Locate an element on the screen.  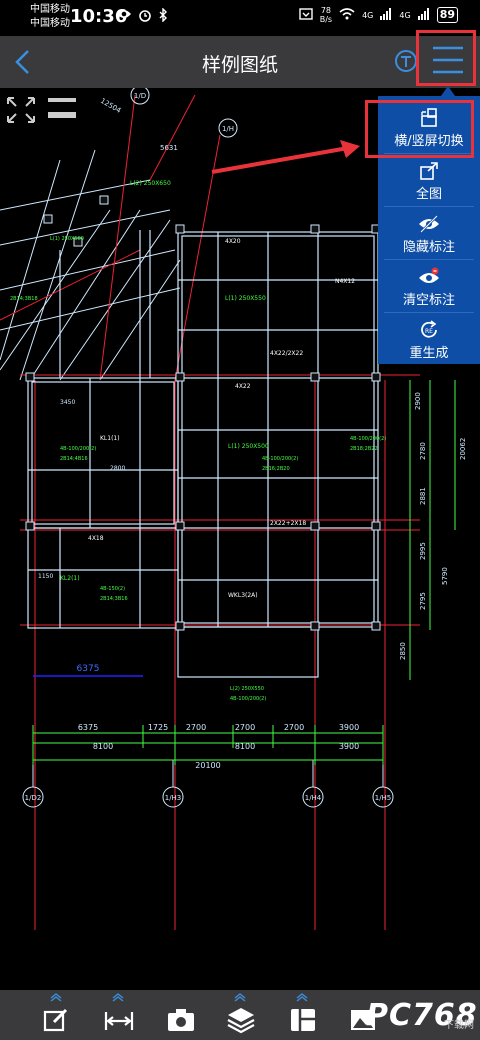
svg-text: 1/H4 is located at coordinates (313, 798).